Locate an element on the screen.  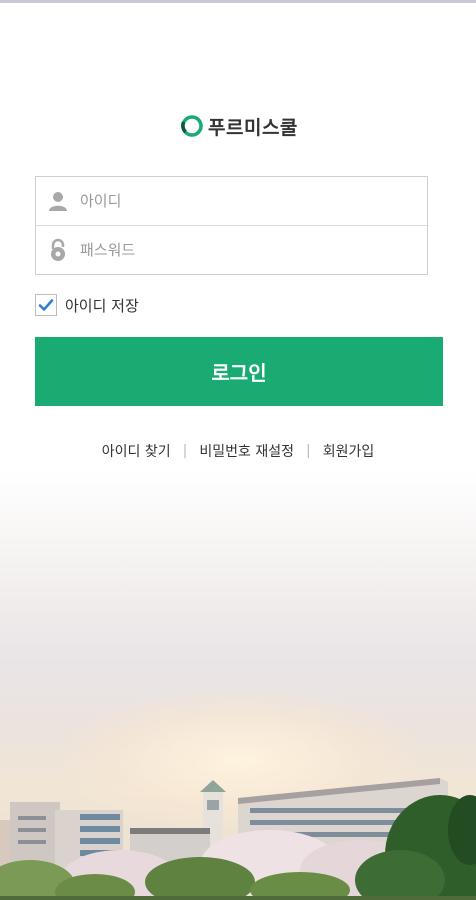
password-field is located at coordinates (231, 249).